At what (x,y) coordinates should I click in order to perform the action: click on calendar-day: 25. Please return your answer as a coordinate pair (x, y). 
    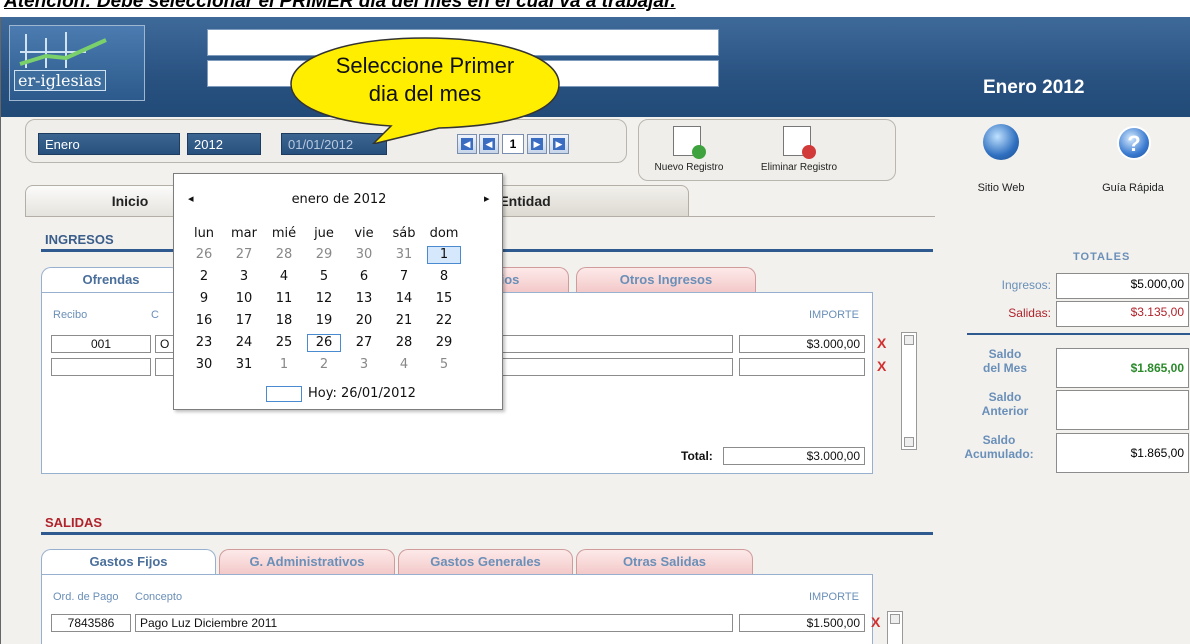
    Looking at the image, I should click on (284, 343).